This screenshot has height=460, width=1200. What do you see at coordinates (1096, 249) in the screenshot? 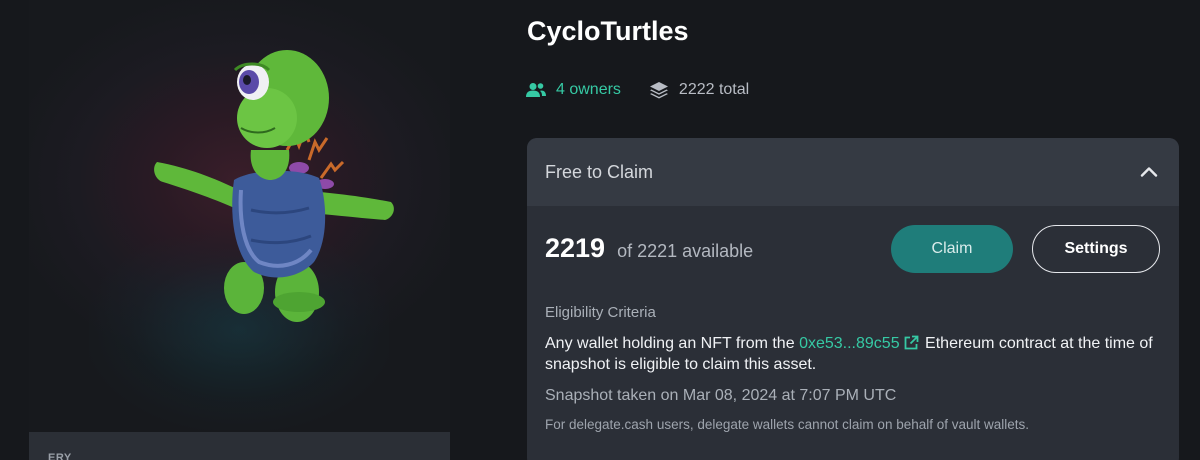
I see `settings-button: Settings` at bounding box center [1096, 249].